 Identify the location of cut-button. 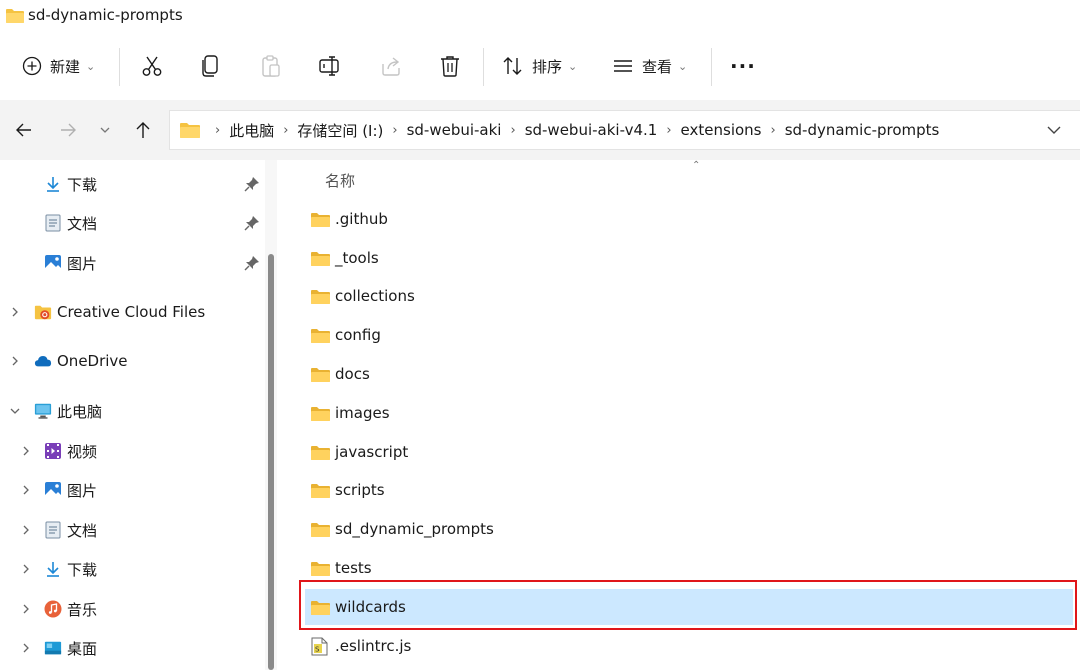
(152, 66).